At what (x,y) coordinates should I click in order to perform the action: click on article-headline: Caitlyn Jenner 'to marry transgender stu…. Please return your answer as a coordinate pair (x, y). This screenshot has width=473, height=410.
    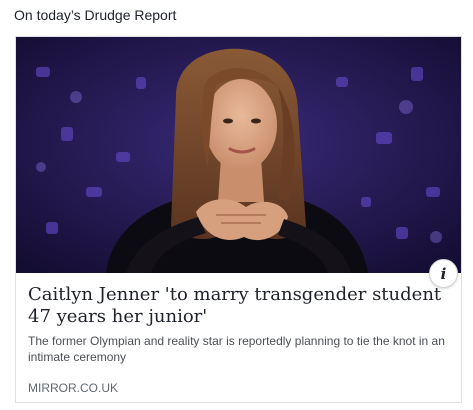
    Looking at the image, I should click on (235, 306).